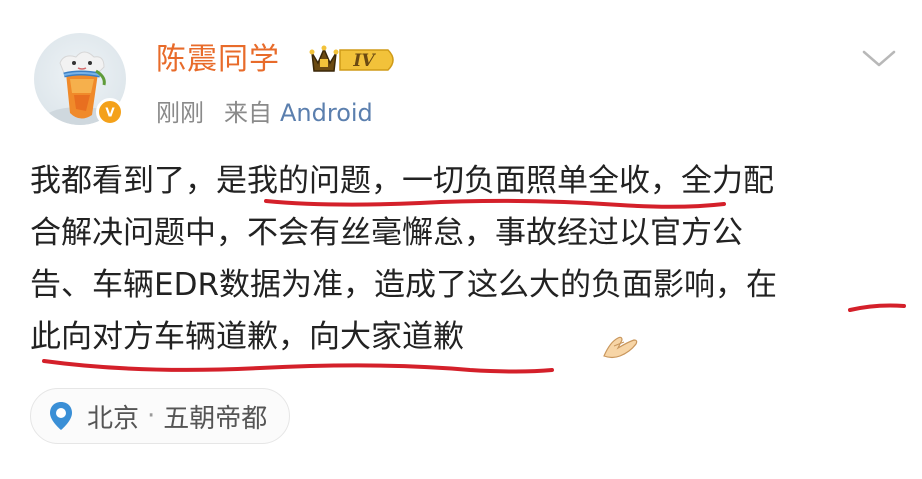  What do you see at coordinates (879, 58) in the screenshot?
I see `chevron-down-icon` at bounding box center [879, 58].